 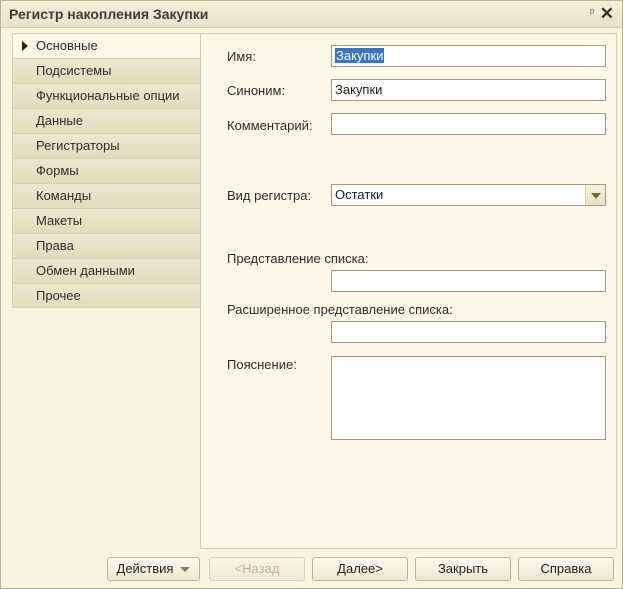 What do you see at coordinates (145, 568) in the screenshot?
I see `actions-button-label: Действия` at bounding box center [145, 568].